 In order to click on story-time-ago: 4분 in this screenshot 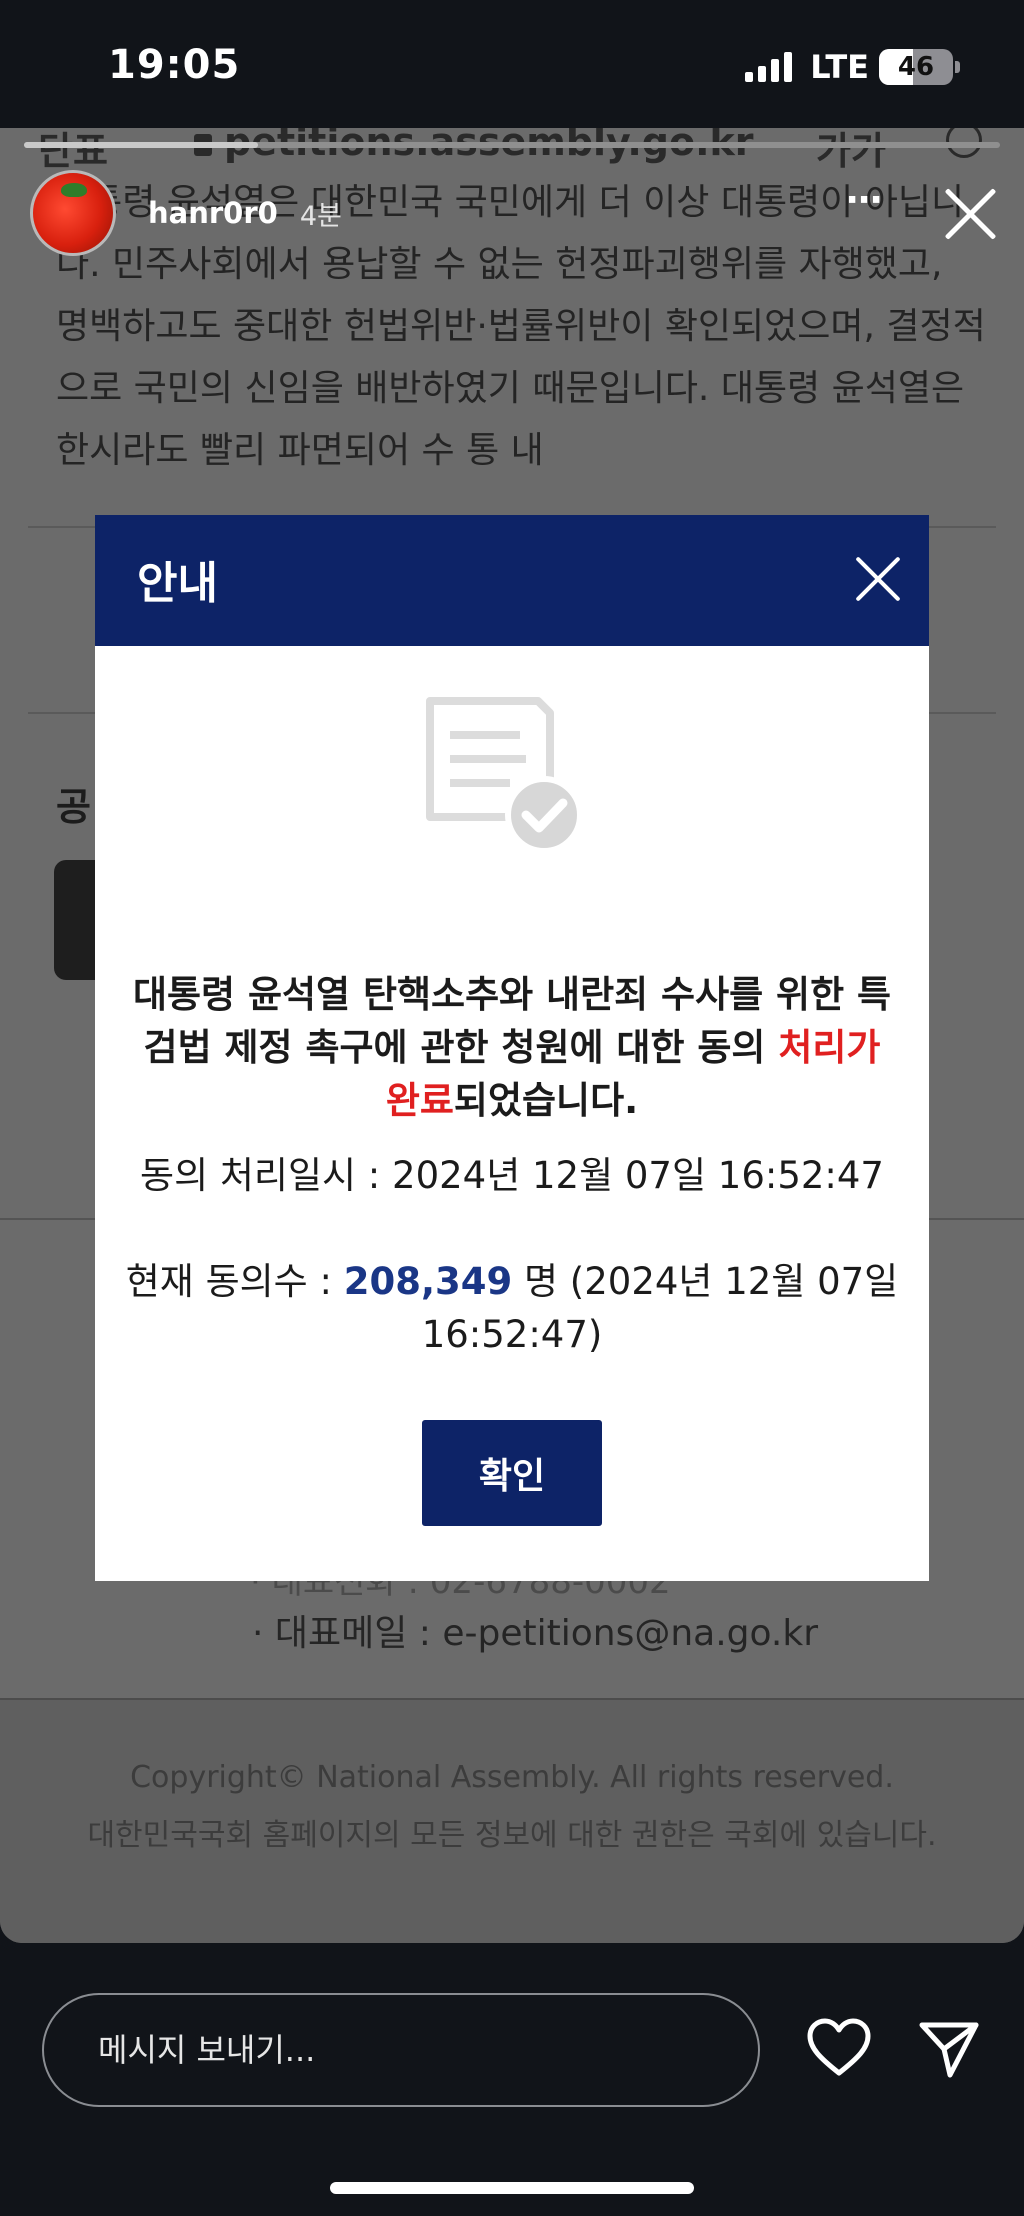, I will do `click(320, 216)`.